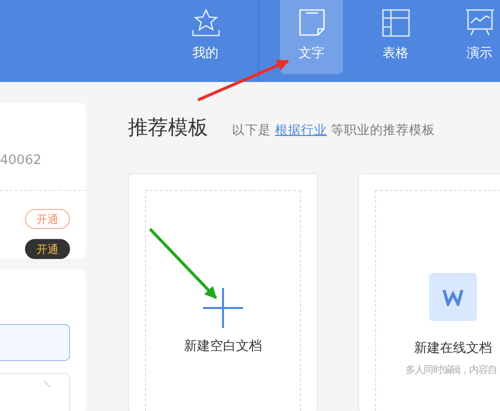 The height and width of the screenshot is (411, 500). Describe the element at coordinates (333, 130) in the screenshot. I see `section-subtitle: 以下是 根据行业 等职业的推荐模板` at that location.